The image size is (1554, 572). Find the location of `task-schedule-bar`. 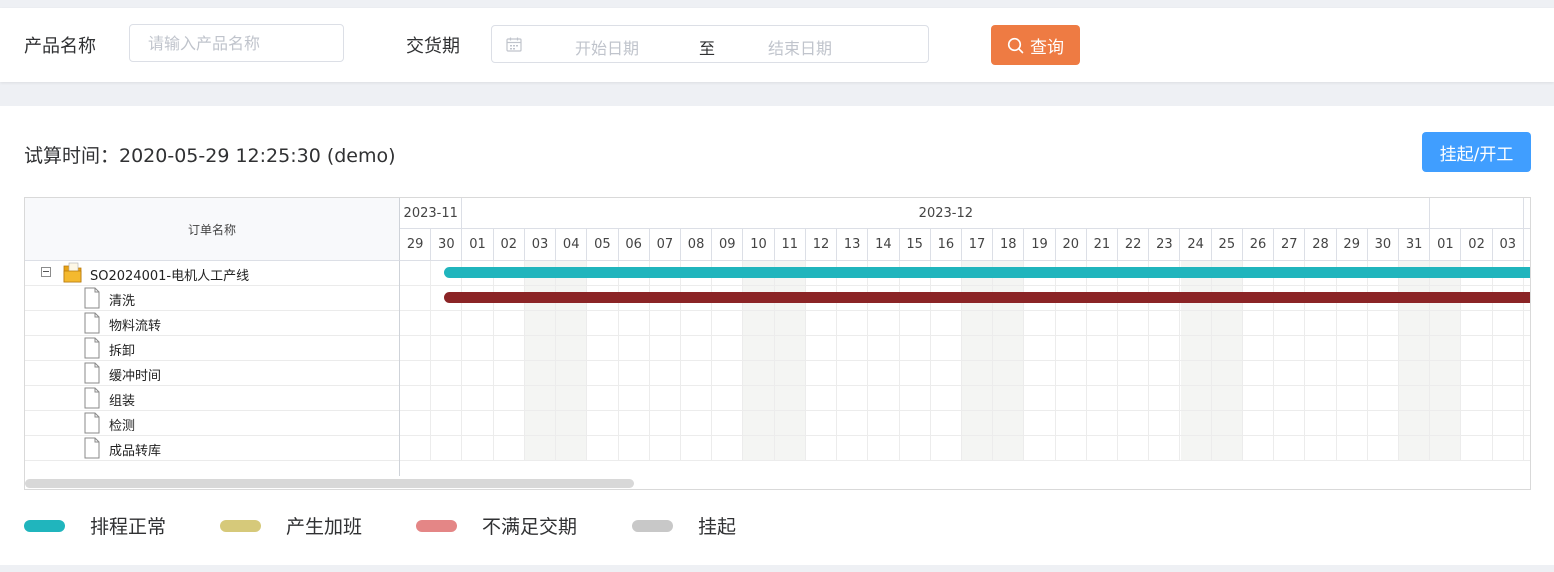

task-schedule-bar is located at coordinates (987, 297).